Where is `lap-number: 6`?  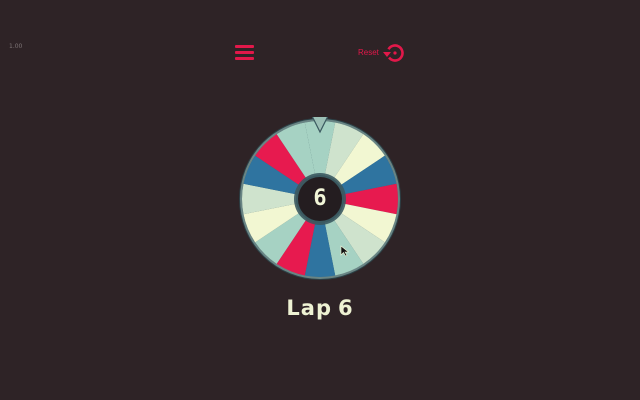
lap-number: 6 is located at coordinates (345, 308).